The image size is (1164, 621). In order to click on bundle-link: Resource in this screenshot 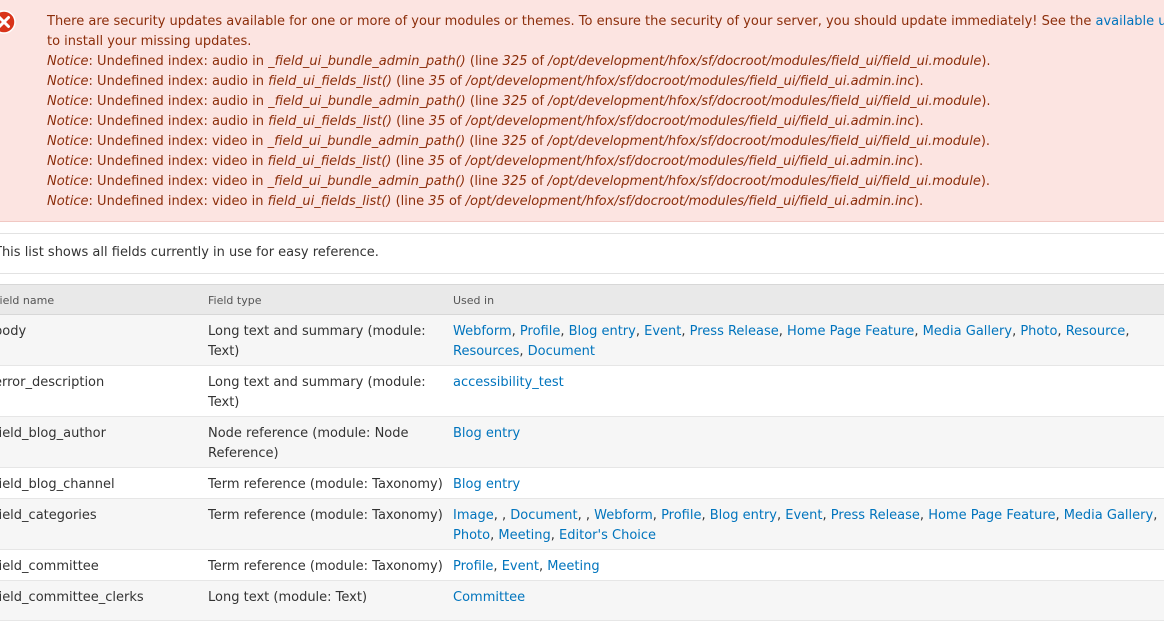, I will do `click(1096, 331)`.